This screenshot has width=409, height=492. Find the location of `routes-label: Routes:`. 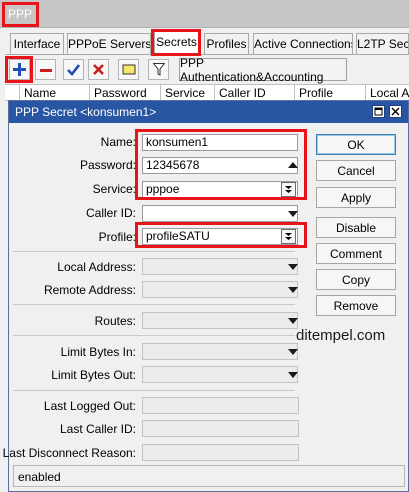

routes-label: Routes: is located at coordinates (115, 321).